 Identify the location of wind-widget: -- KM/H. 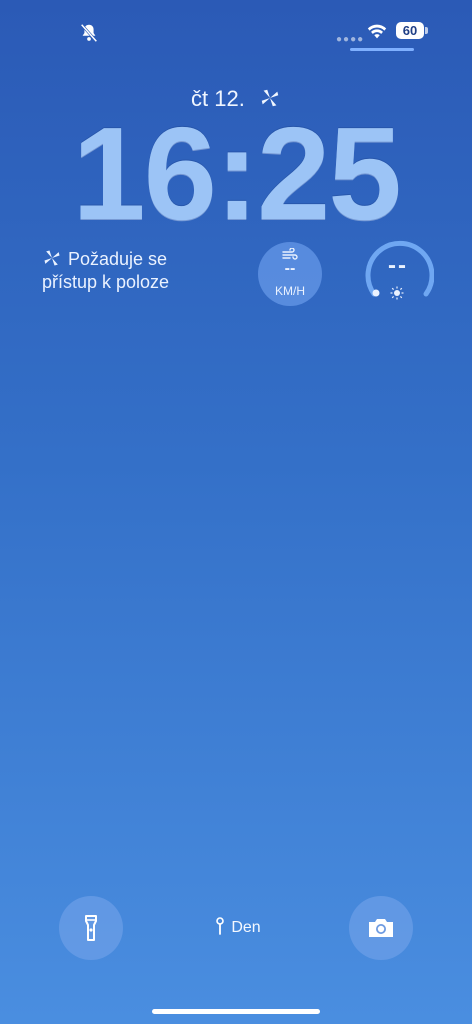
(290, 274).